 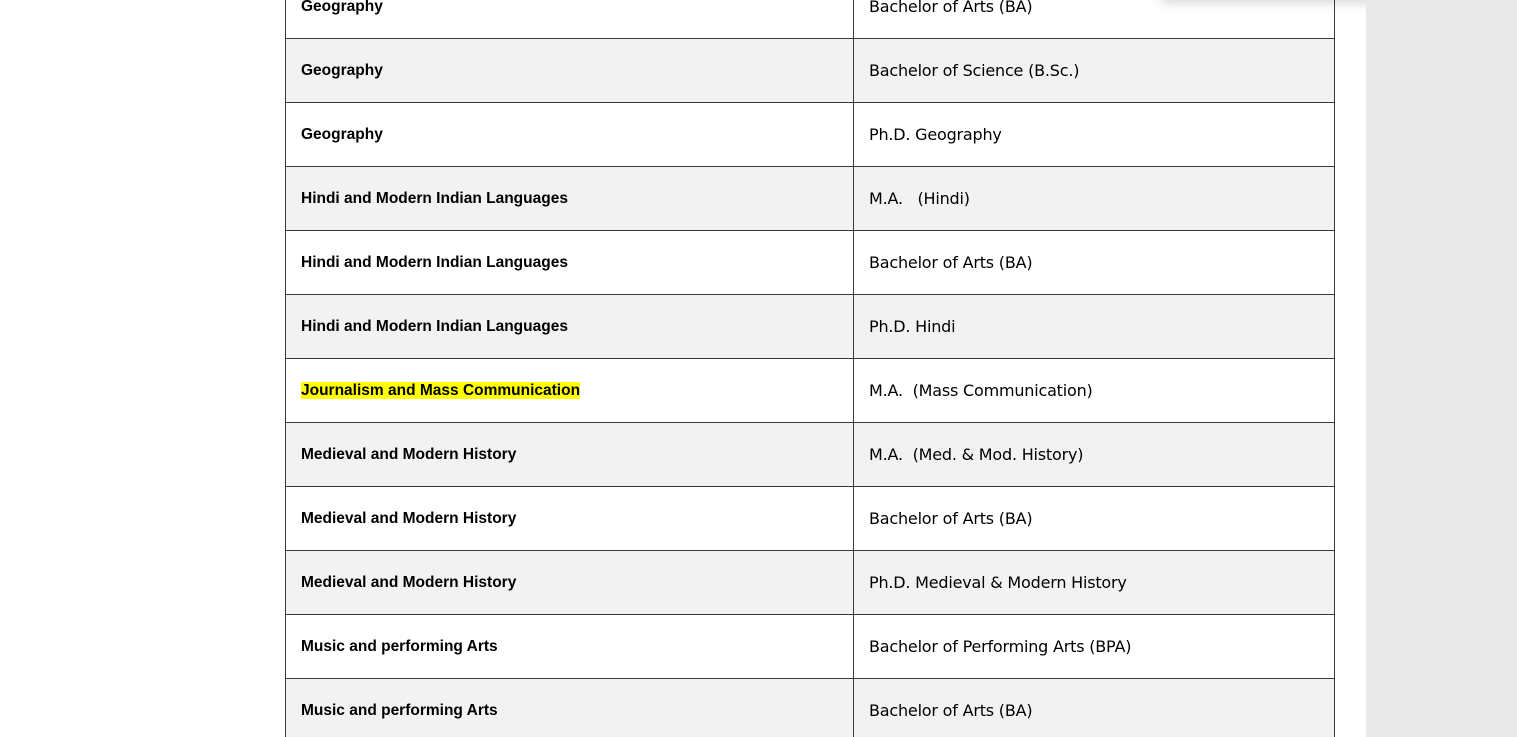 I want to click on course-text: Ph.D. Hindi, so click(x=912, y=326).